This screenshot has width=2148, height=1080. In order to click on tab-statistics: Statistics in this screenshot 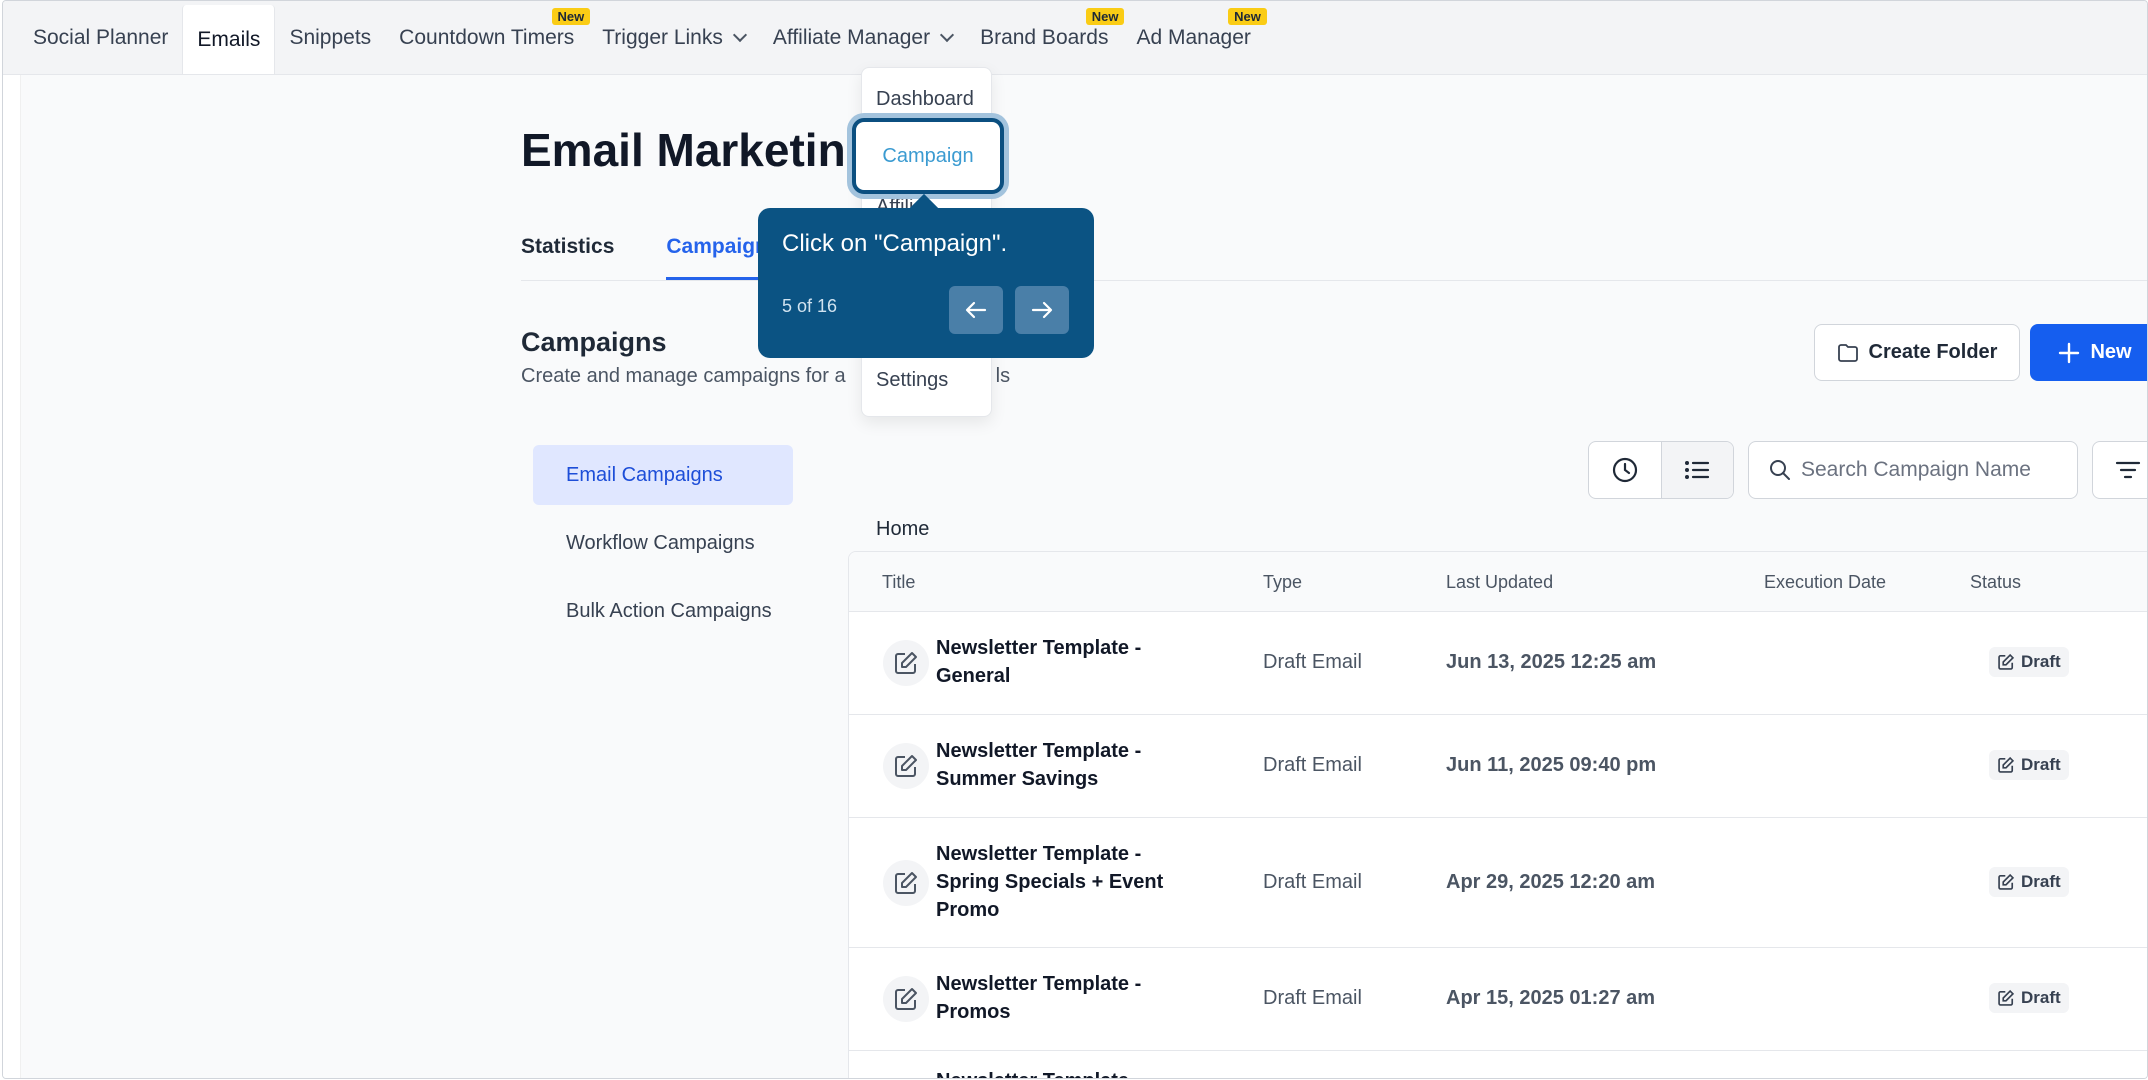, I will do `click(567, 257)`.